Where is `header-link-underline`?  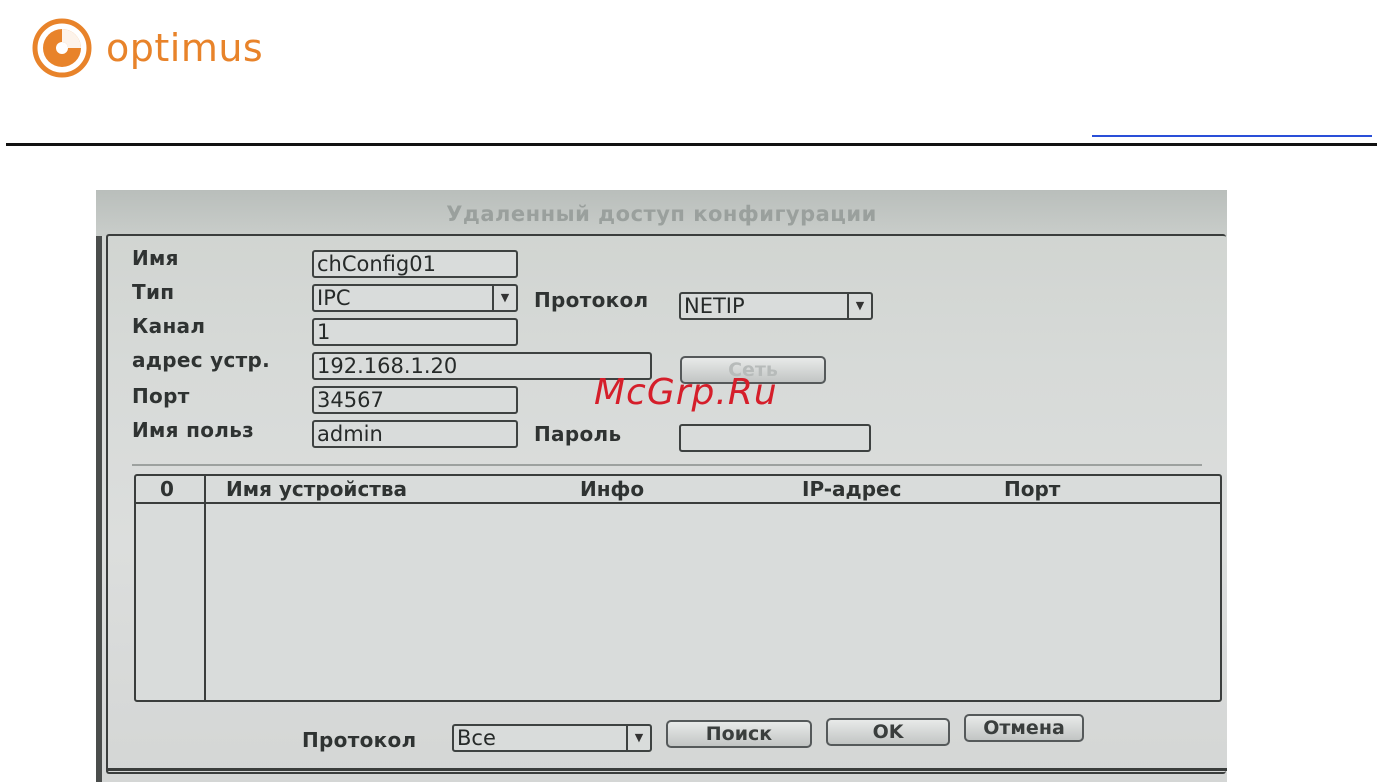
header-link-underline is located at coordinates (1232, 136).